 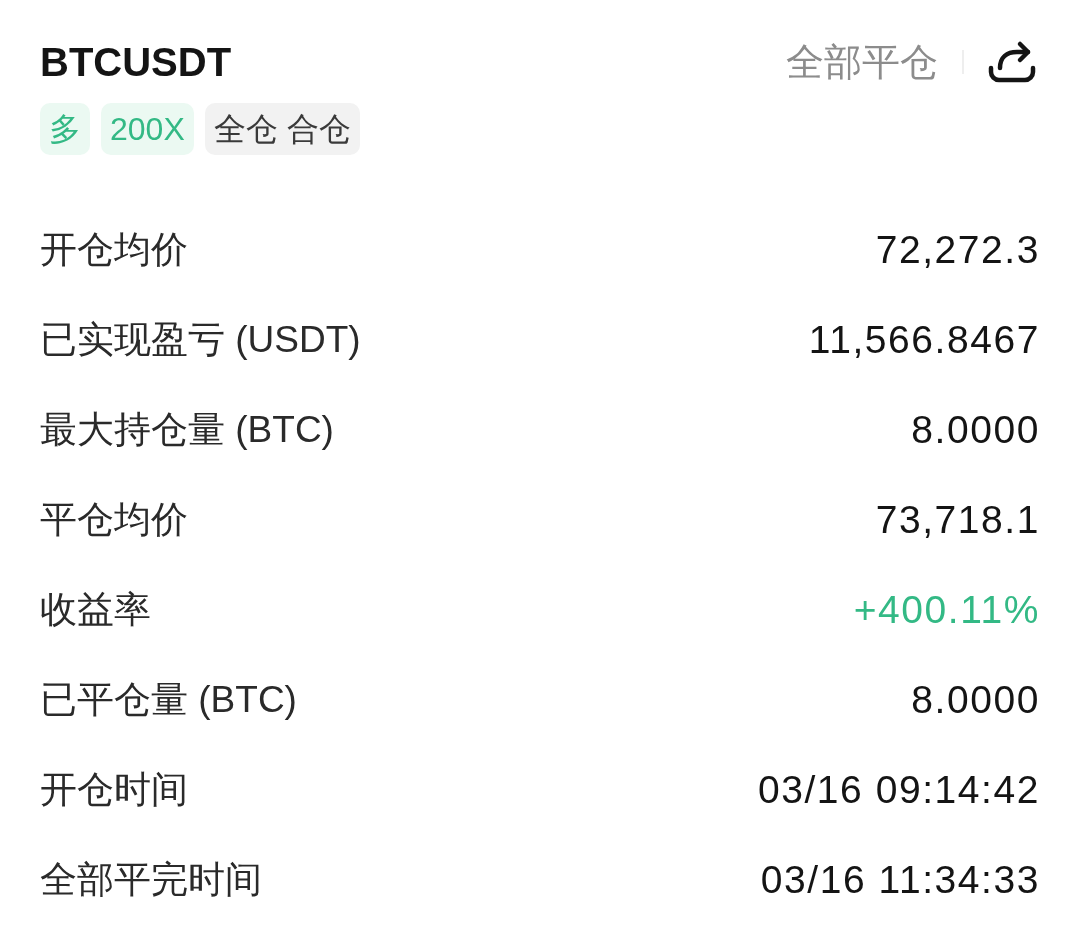 What do you see at coordinates (862, 62) in the screenshot?
I see `close-all-button: 全部平仓` at bounding box center [862, 62].